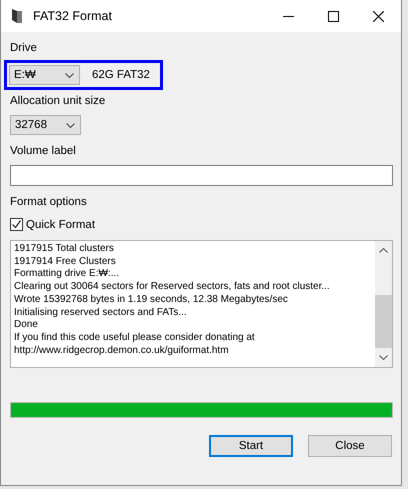 The image size is (408, 489). What do you see at coordinates (383, 357) in the screenshot?
I see `scroll-down-icon` at bounding box center [383, 357].